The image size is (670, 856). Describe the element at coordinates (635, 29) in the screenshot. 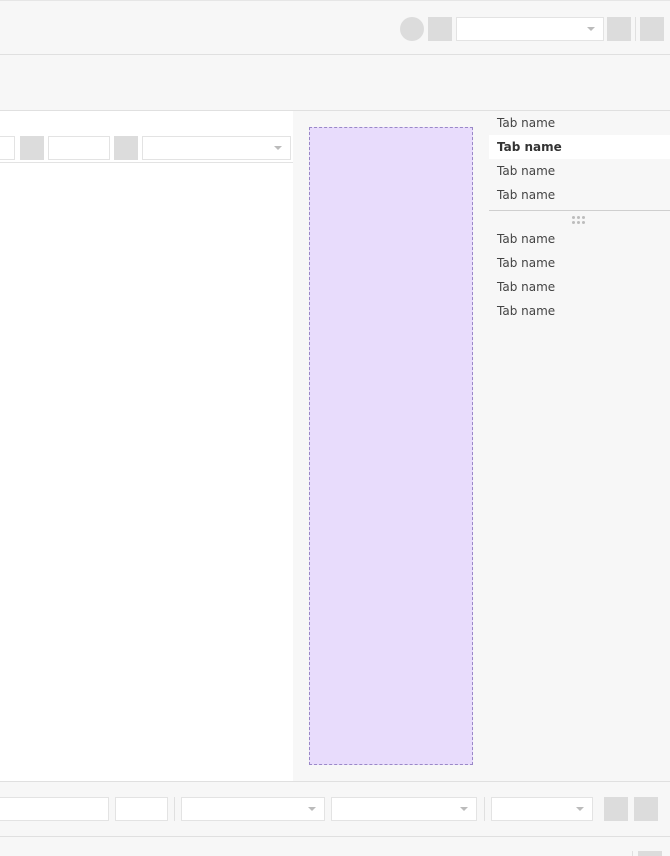

I see `header-separator` at that location.